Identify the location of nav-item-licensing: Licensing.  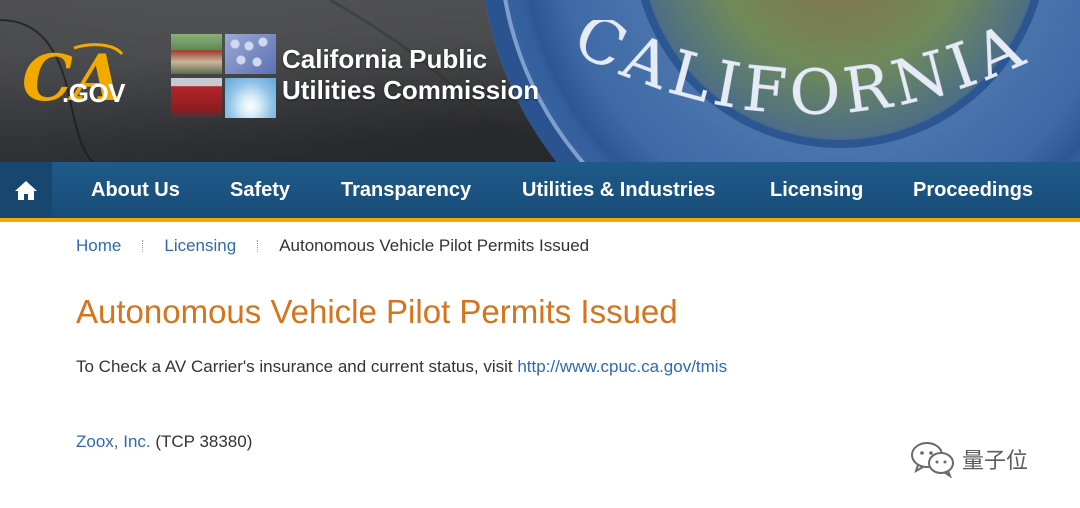
(816, 190).